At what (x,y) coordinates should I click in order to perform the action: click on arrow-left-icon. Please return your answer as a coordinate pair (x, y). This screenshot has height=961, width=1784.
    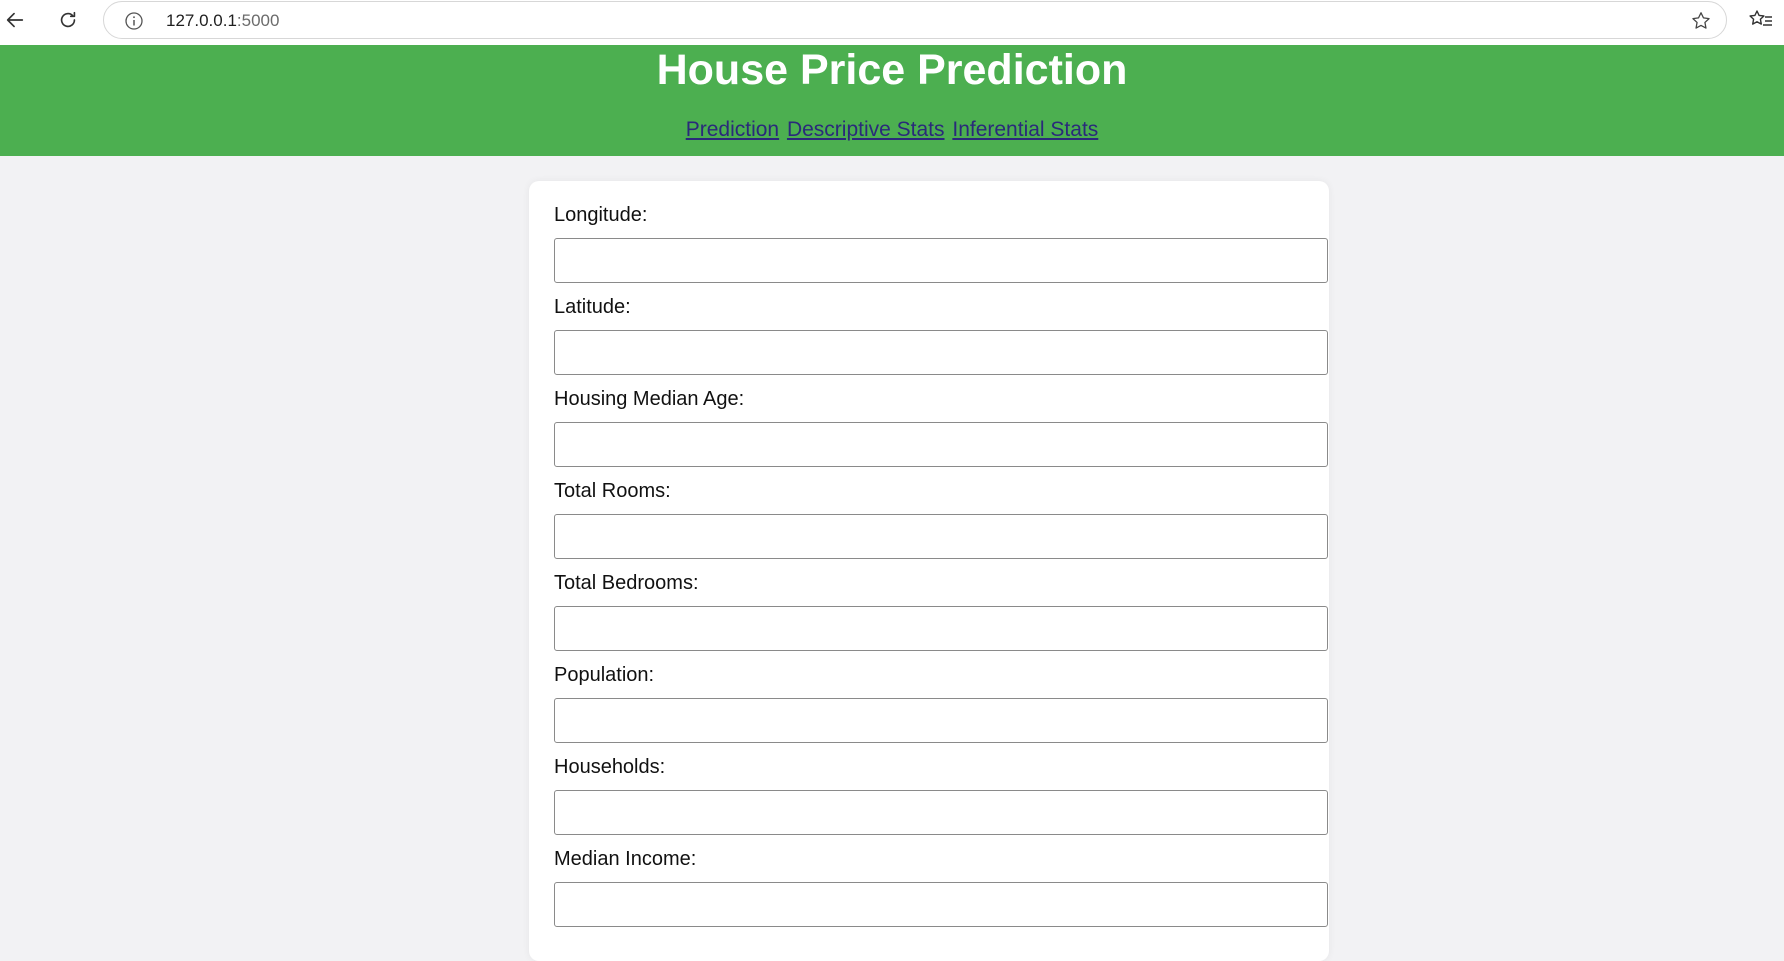
    Looking at the image, I should click on (15, 20).